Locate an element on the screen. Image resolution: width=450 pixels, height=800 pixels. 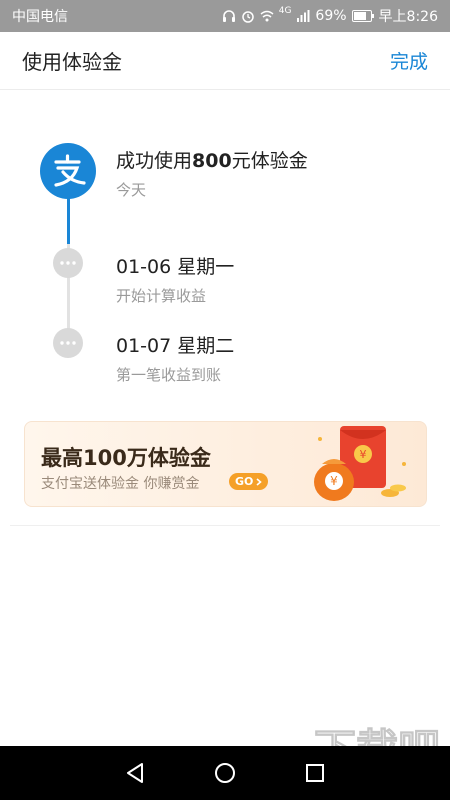
page-title: 使用体验金 is located at coordinates (72, 62).